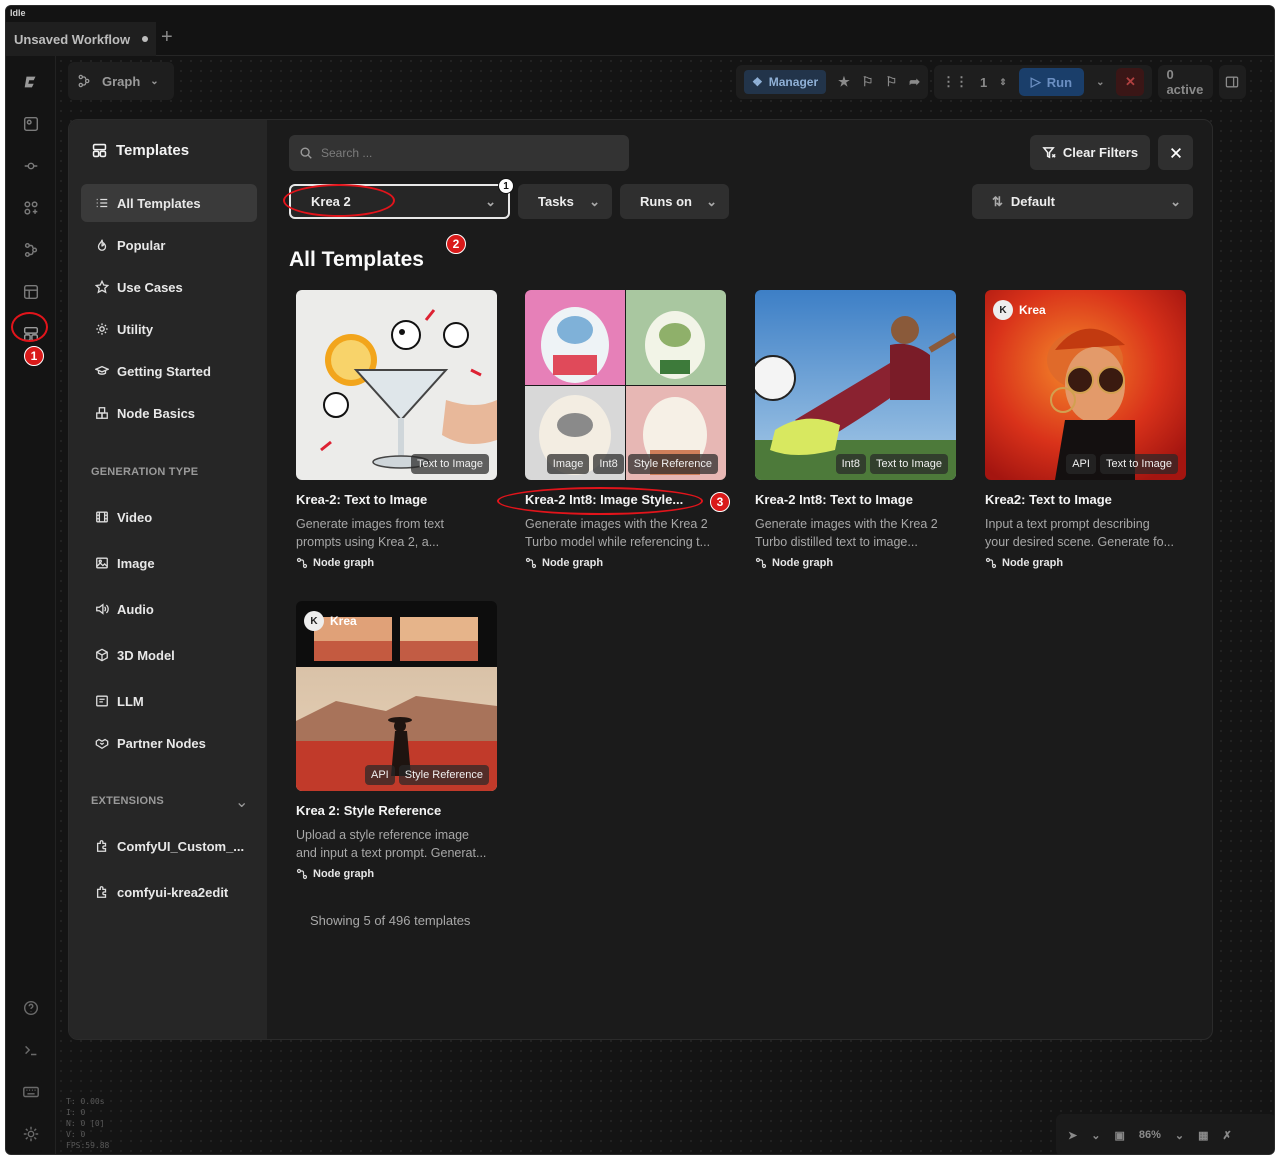 The height and width of the screenshot is (1160, 1280). I want to click on nav-label: All Templates, so click(159, 203).